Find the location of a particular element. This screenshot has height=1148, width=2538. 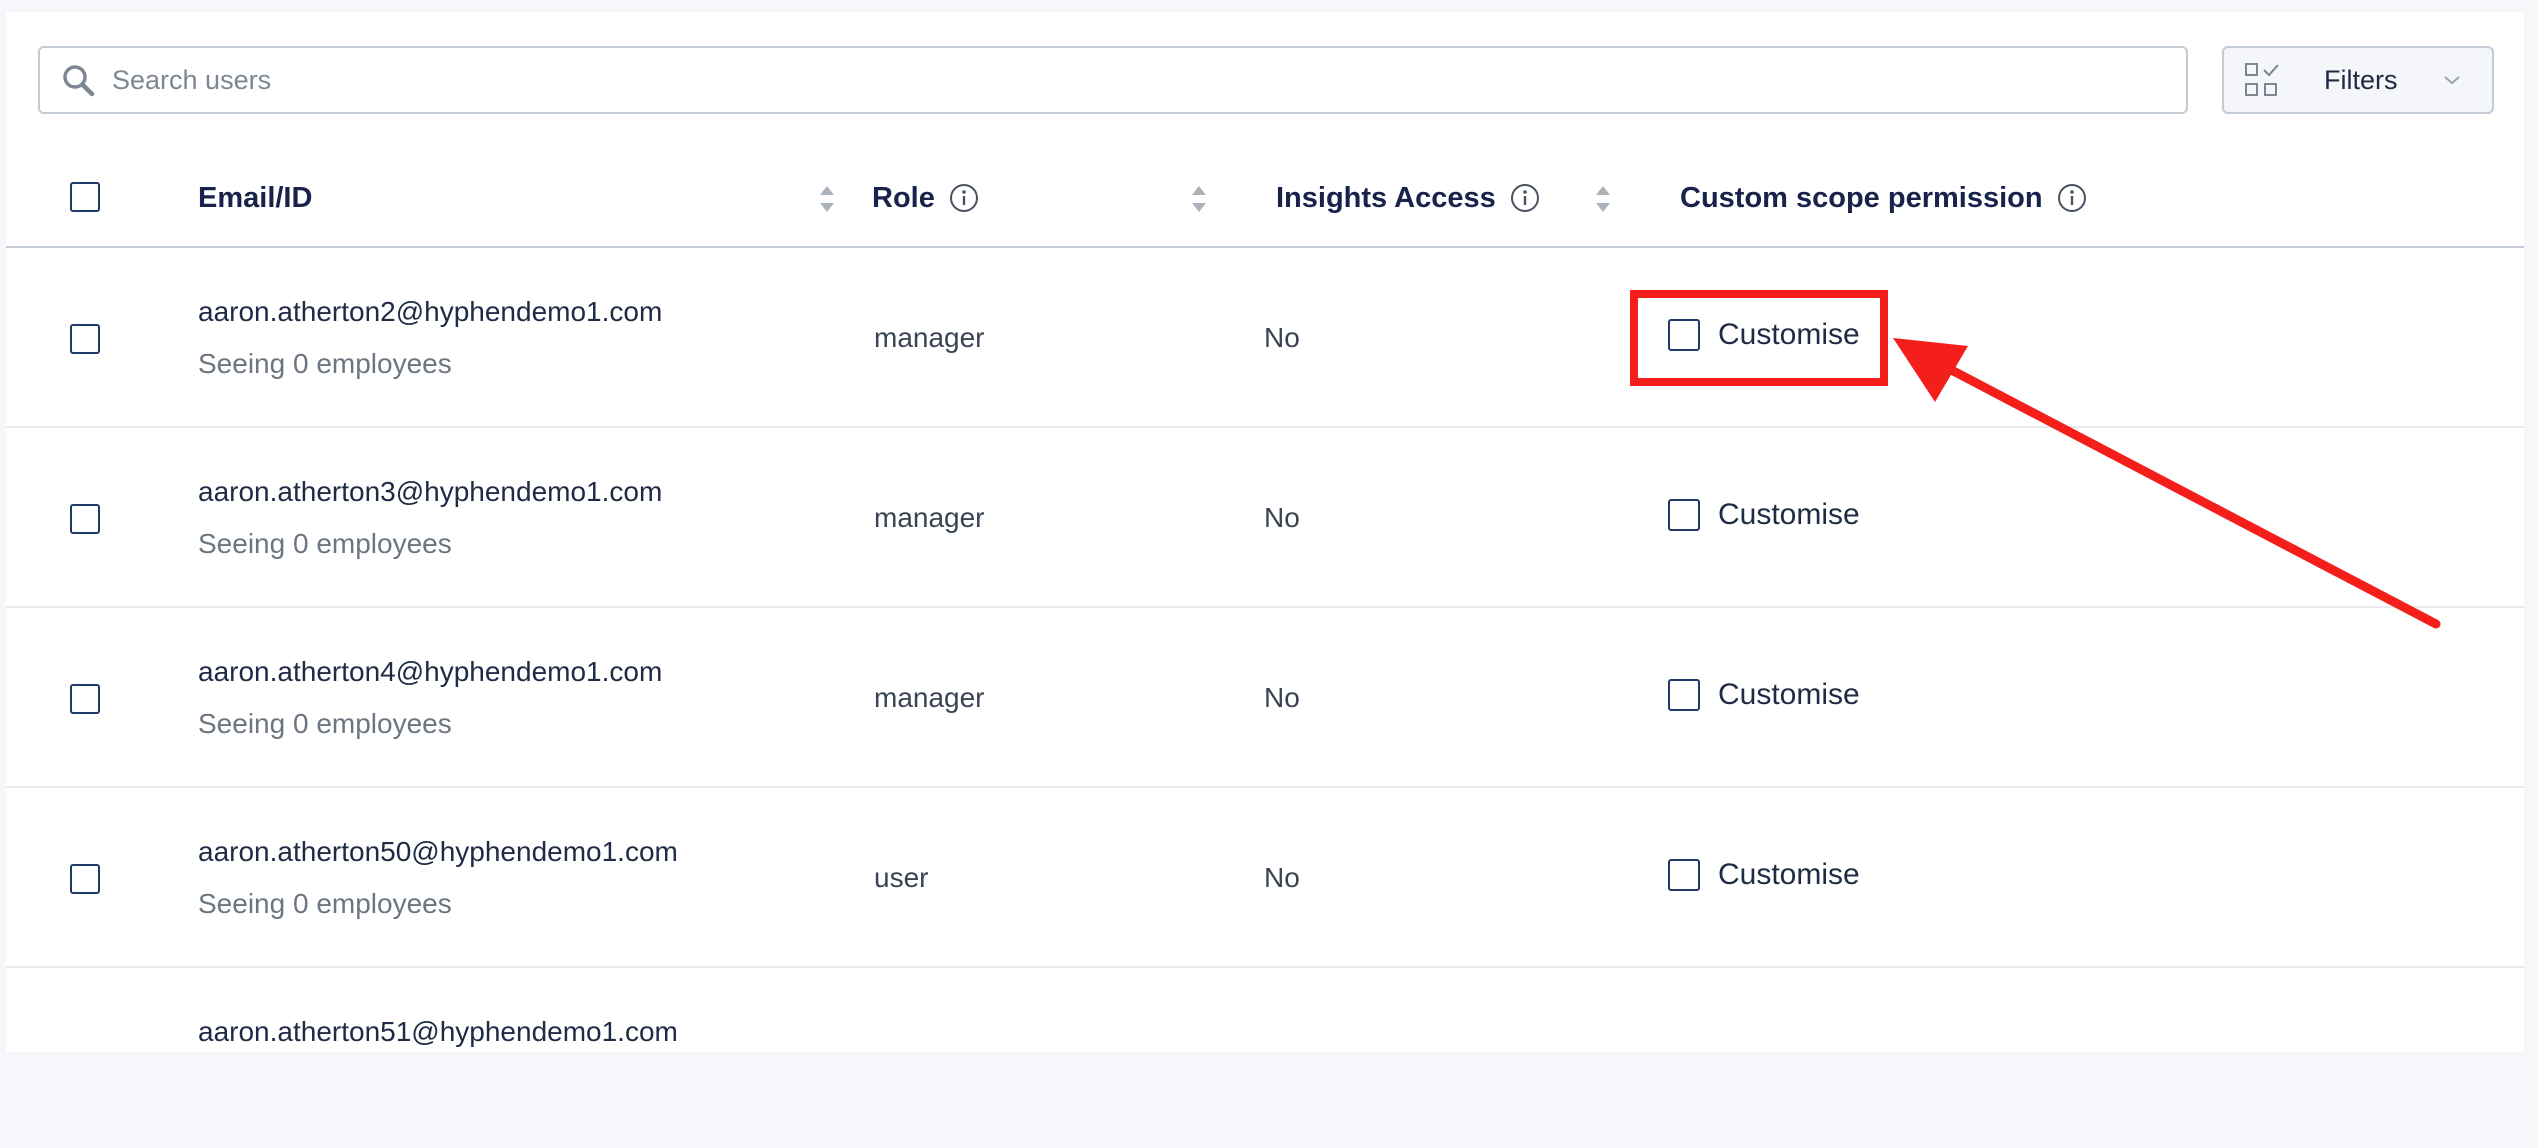

column-header-email: Email/ID is located at coordinates (255, 198).